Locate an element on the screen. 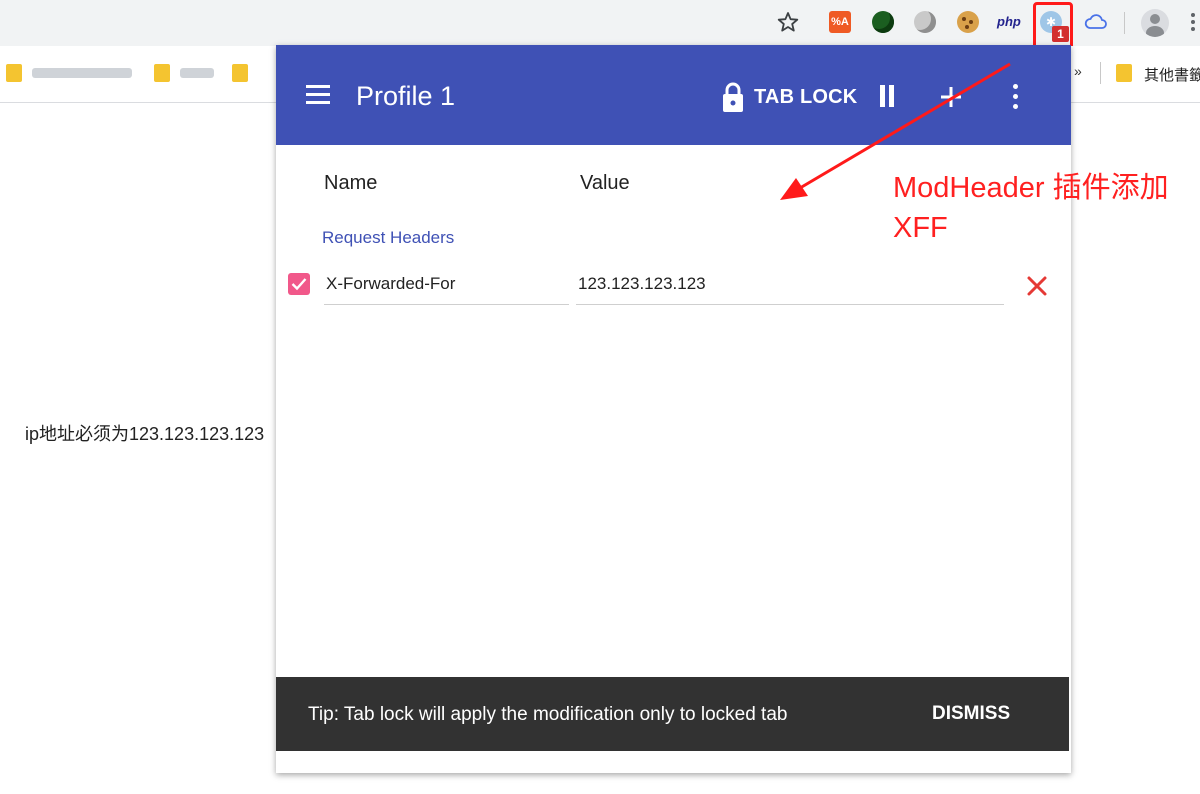 The height and width of the screenshot is (794, 1200). annotation-text: ModHeader 插件添加 XFF is located at coordinates (1031, 208).